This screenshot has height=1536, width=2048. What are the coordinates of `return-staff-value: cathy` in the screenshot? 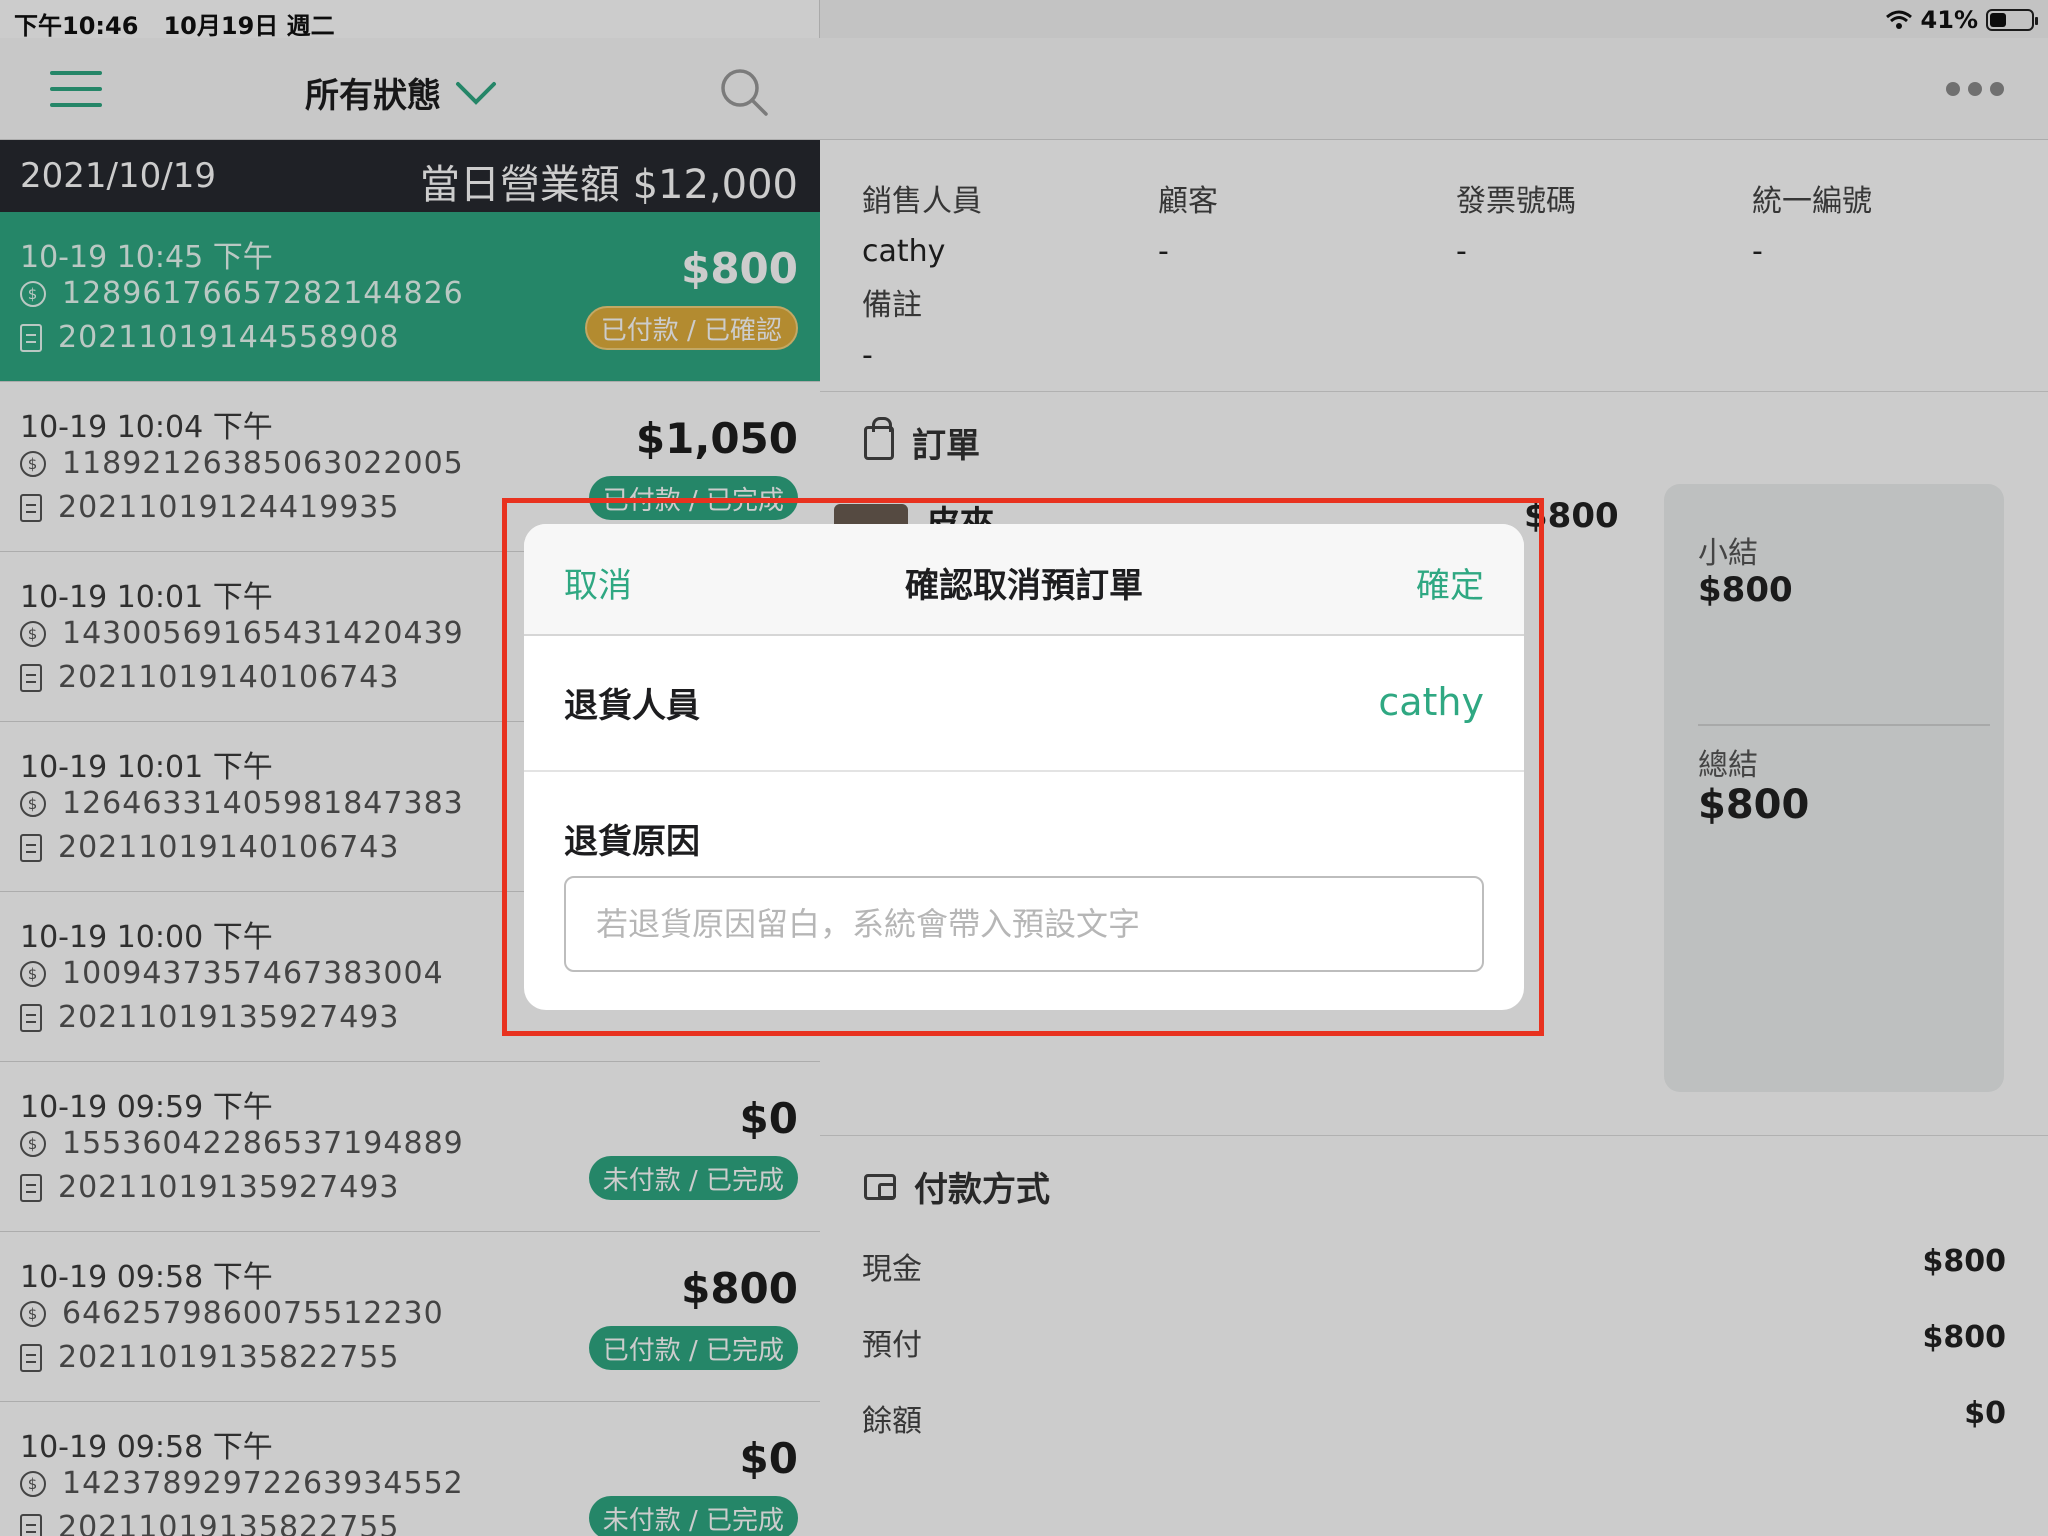 It's located at (1431, 702).